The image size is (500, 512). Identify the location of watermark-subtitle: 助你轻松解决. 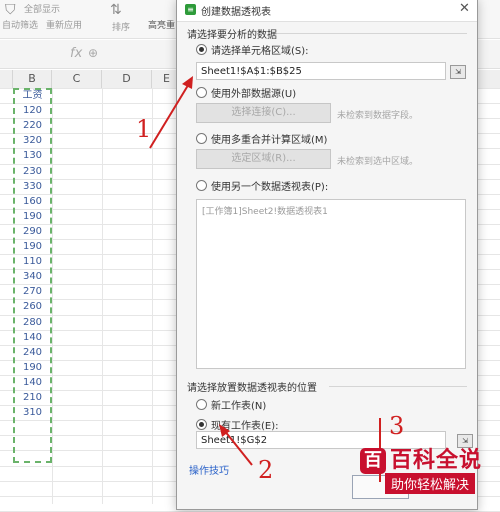
(430, 483).